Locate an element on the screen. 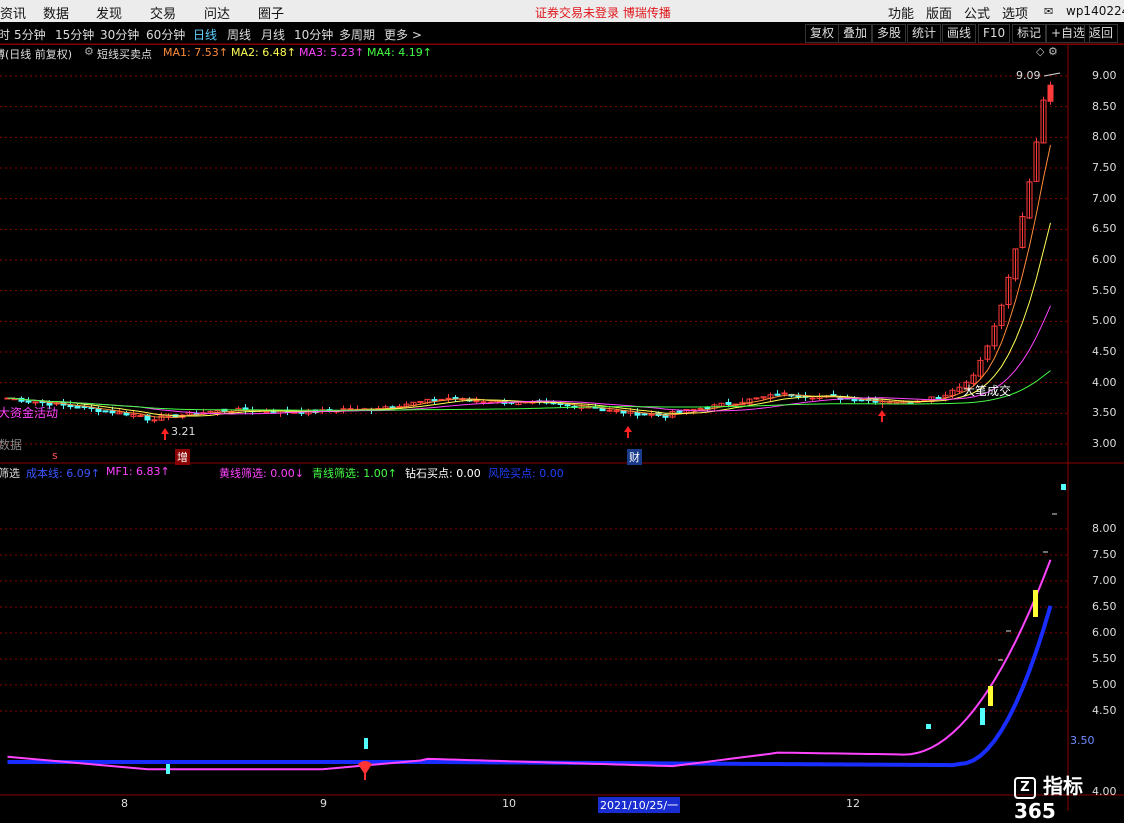 Image resolution: width=1124 pixels, height=823 pixels. sub-tick-label: 5.50 is located at coordinates (1104, 658).